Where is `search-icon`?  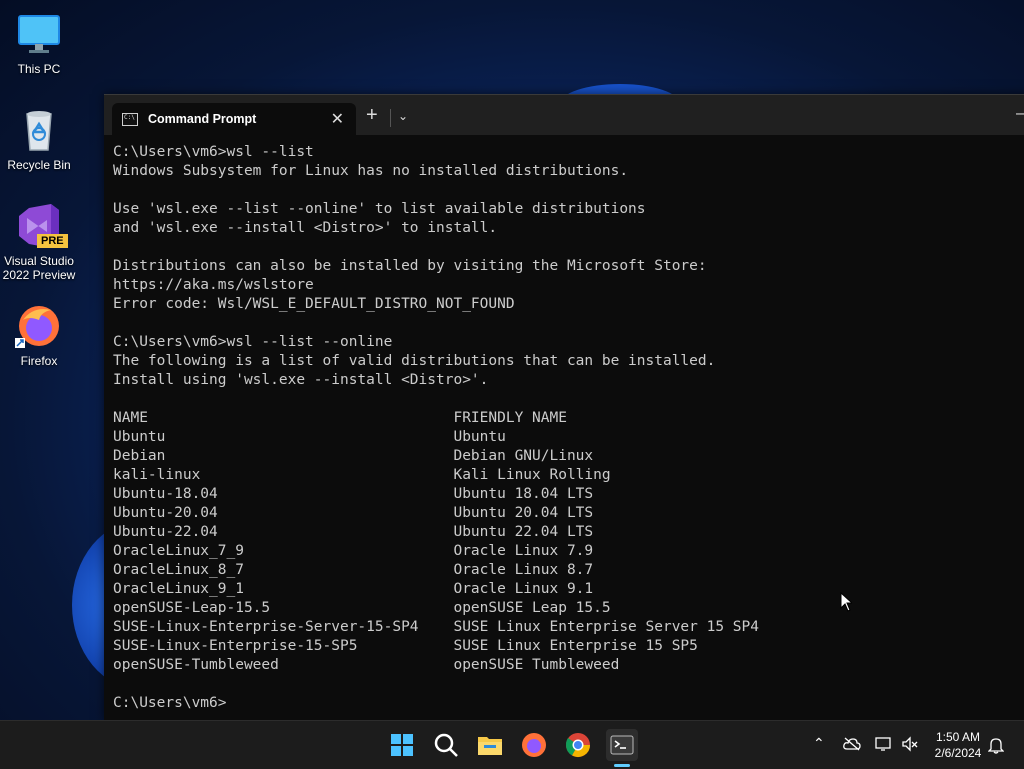
search-icon is located at coordinates (446, 745).